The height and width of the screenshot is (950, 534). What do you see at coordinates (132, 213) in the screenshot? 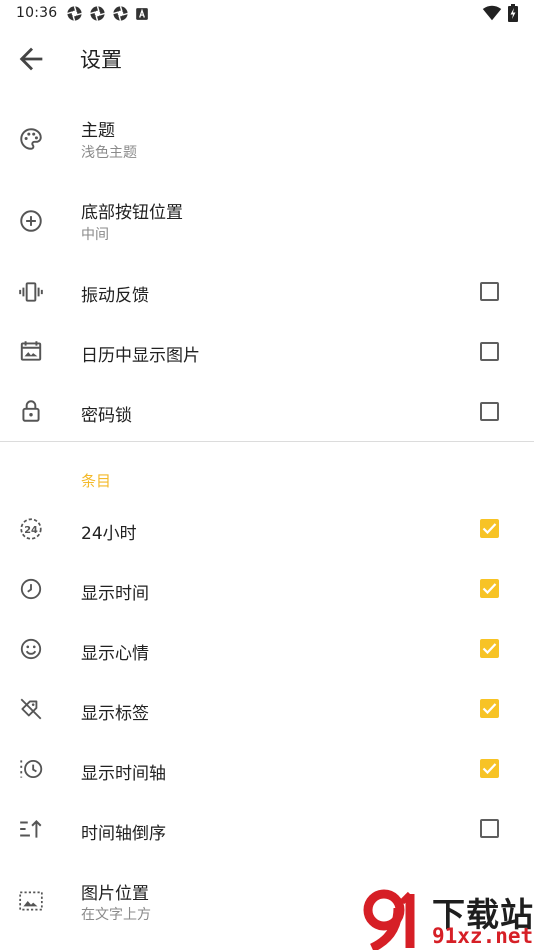
I see `setting-label: 底部按钮位置` at bounding box center [132, 213].